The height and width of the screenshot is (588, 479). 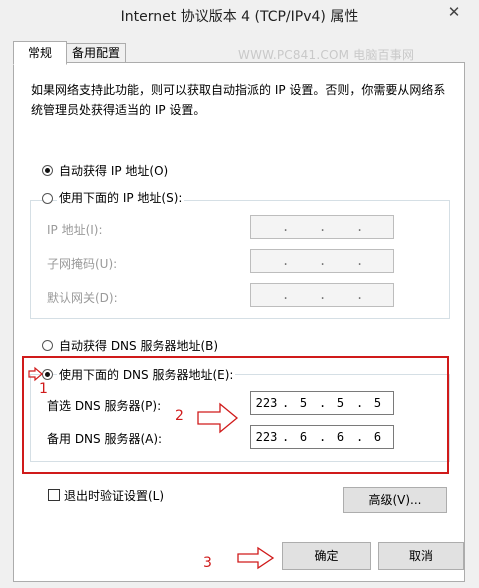 I want to click on tab-general: 常规, so click(x=40, y=53).